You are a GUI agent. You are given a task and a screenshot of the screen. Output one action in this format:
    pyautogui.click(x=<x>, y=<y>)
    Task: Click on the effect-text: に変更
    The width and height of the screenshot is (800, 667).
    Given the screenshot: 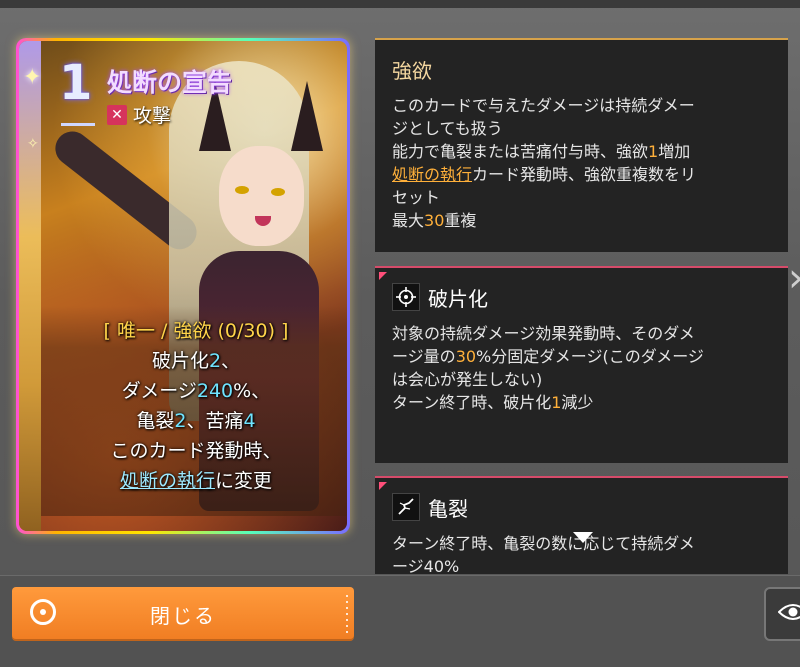 What is the action you would take?
    pyautogui.click(x=244, y=481)
    